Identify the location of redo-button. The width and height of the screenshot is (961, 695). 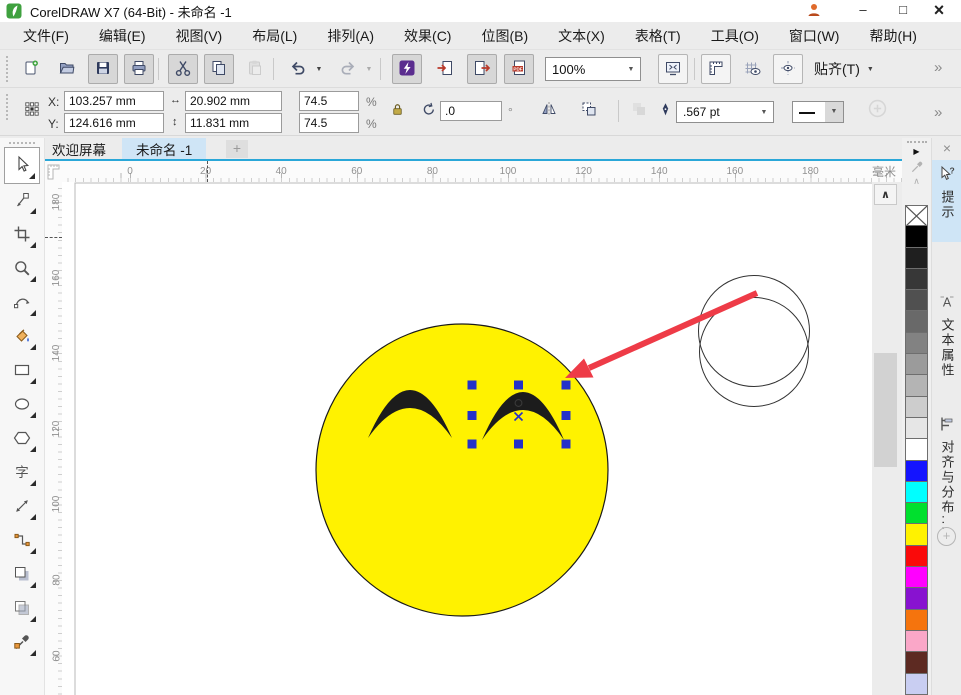
(348, 69).